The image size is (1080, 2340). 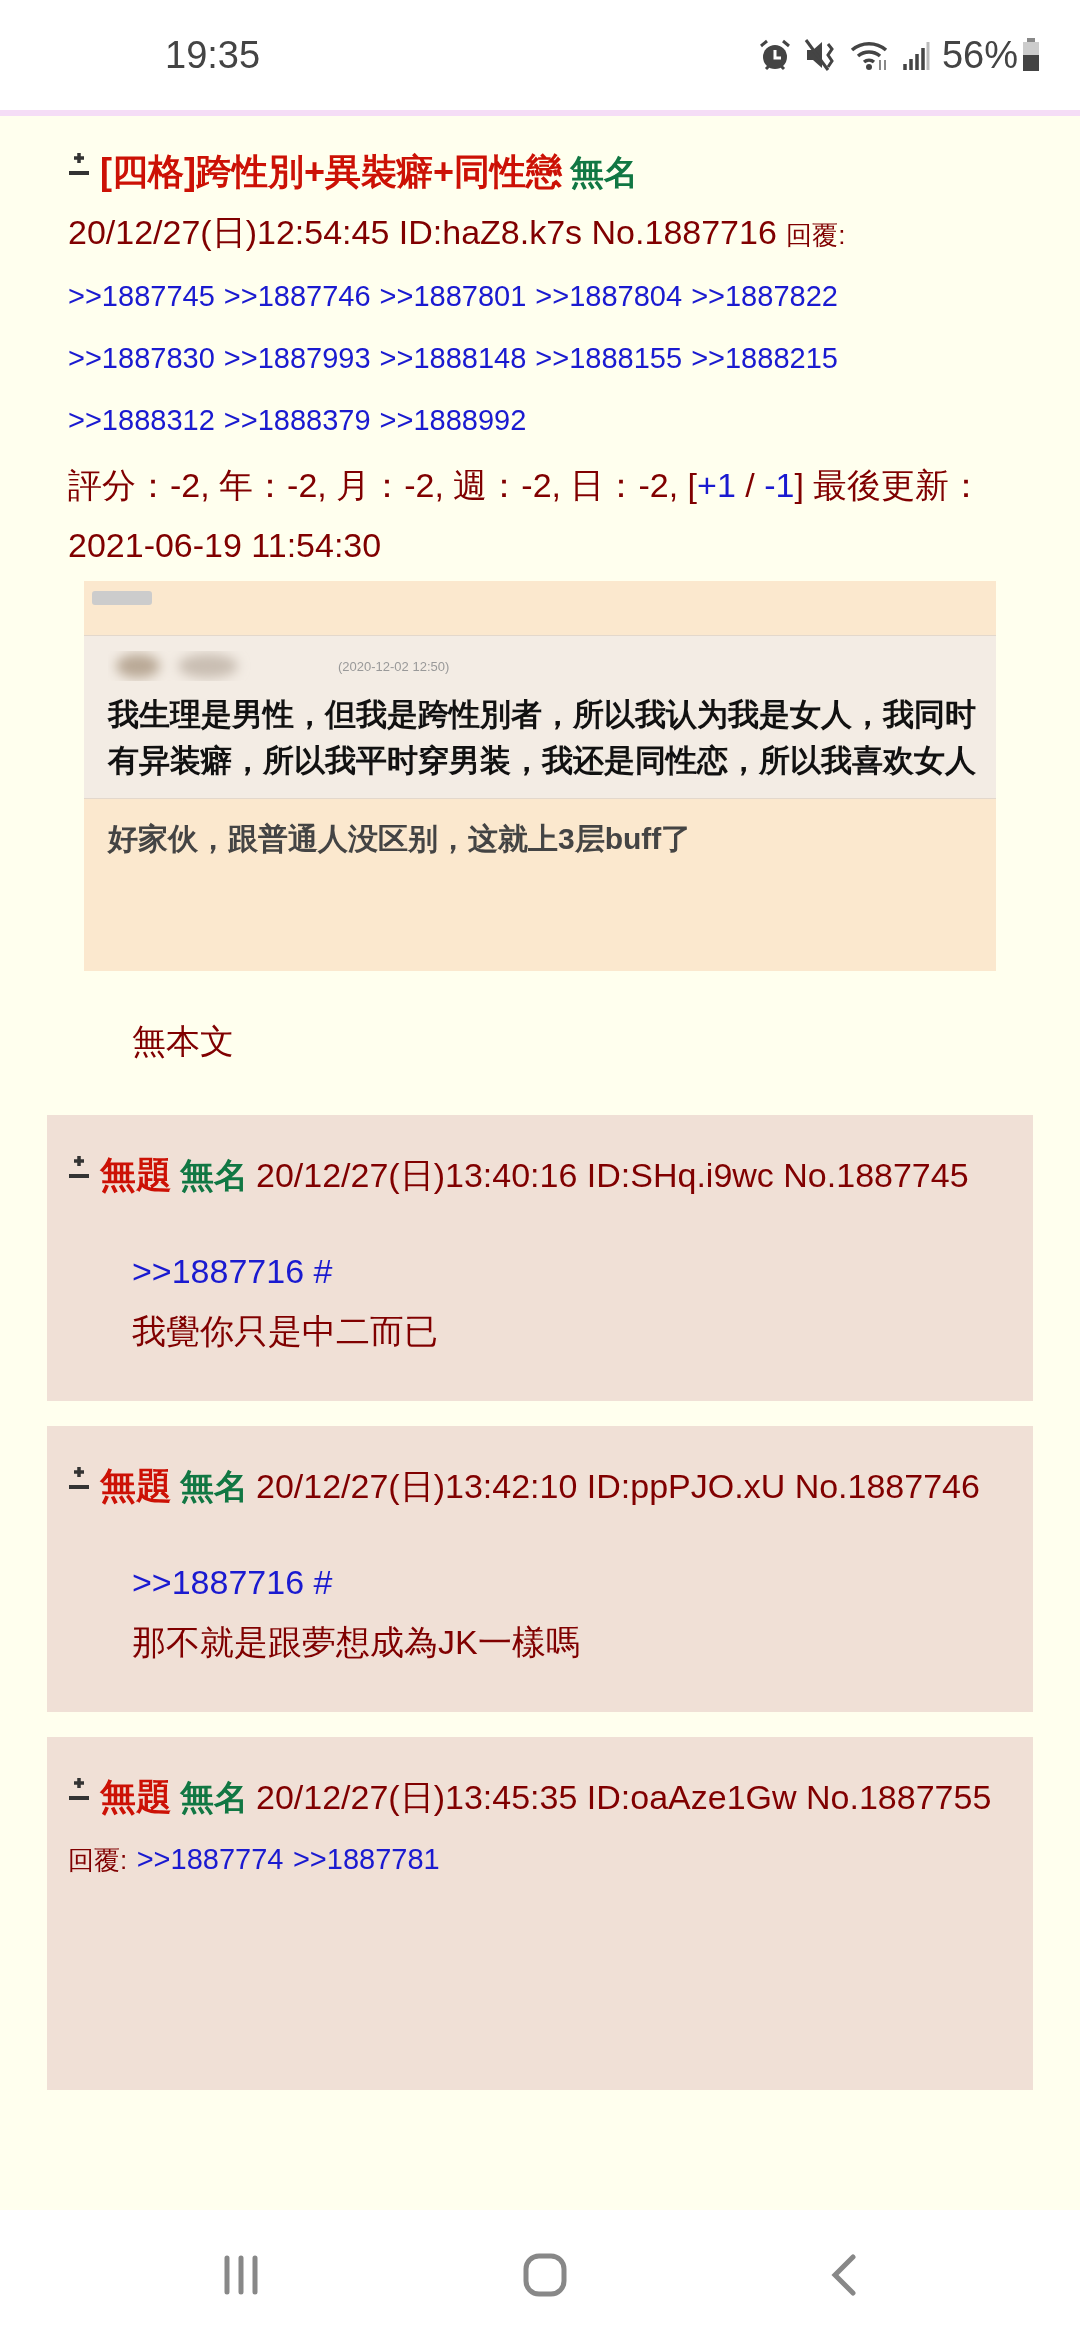 I want to click on reply-link: >>1888215, so click(x=764, y=358).